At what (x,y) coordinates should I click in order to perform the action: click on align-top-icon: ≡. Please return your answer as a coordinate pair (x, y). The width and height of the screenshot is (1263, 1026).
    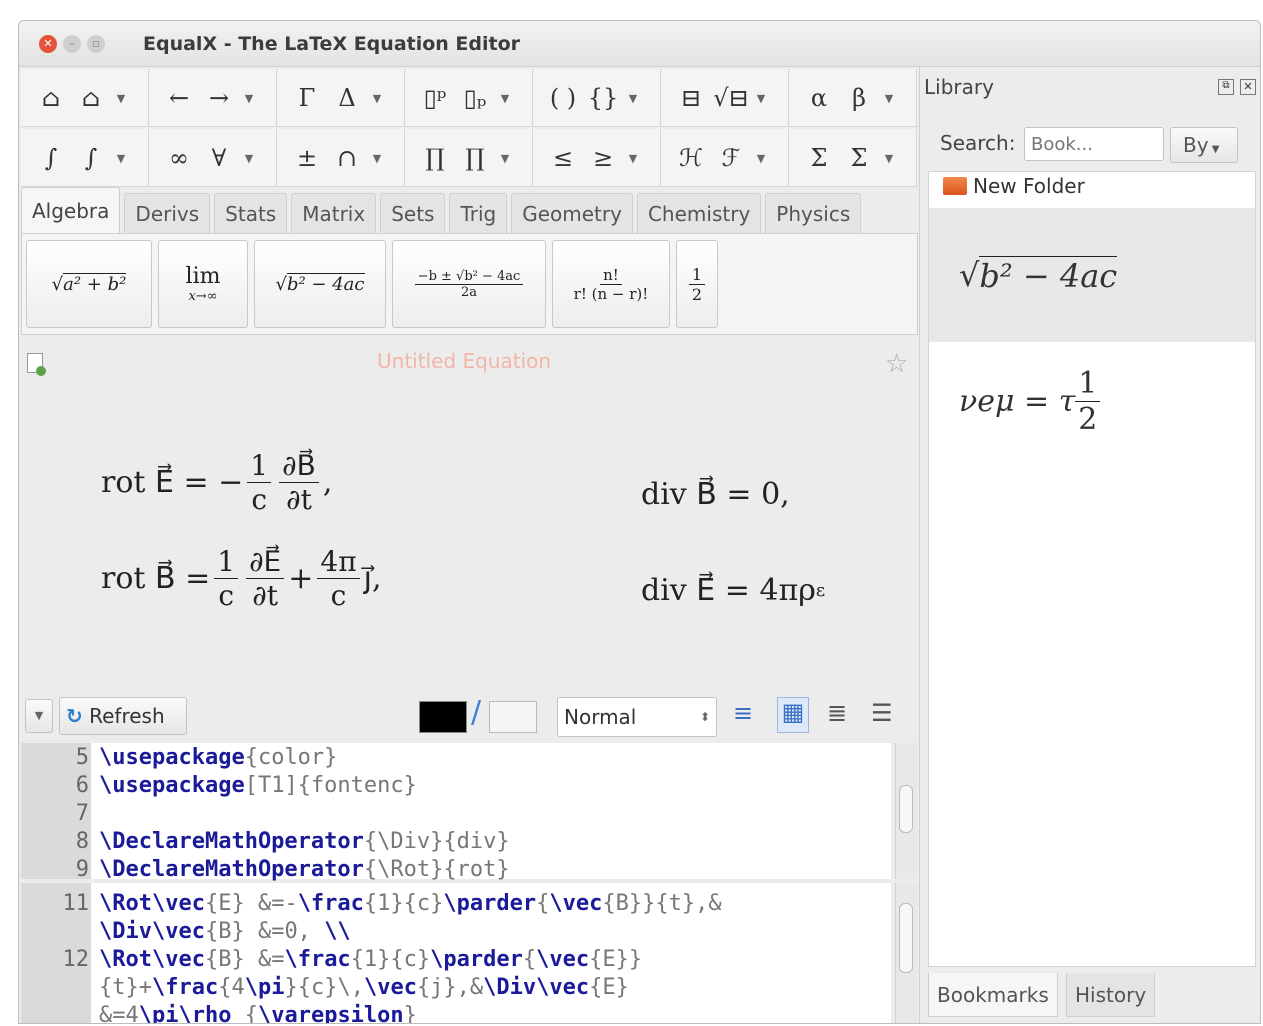
    Looking at the image, I should click on (743, 713).